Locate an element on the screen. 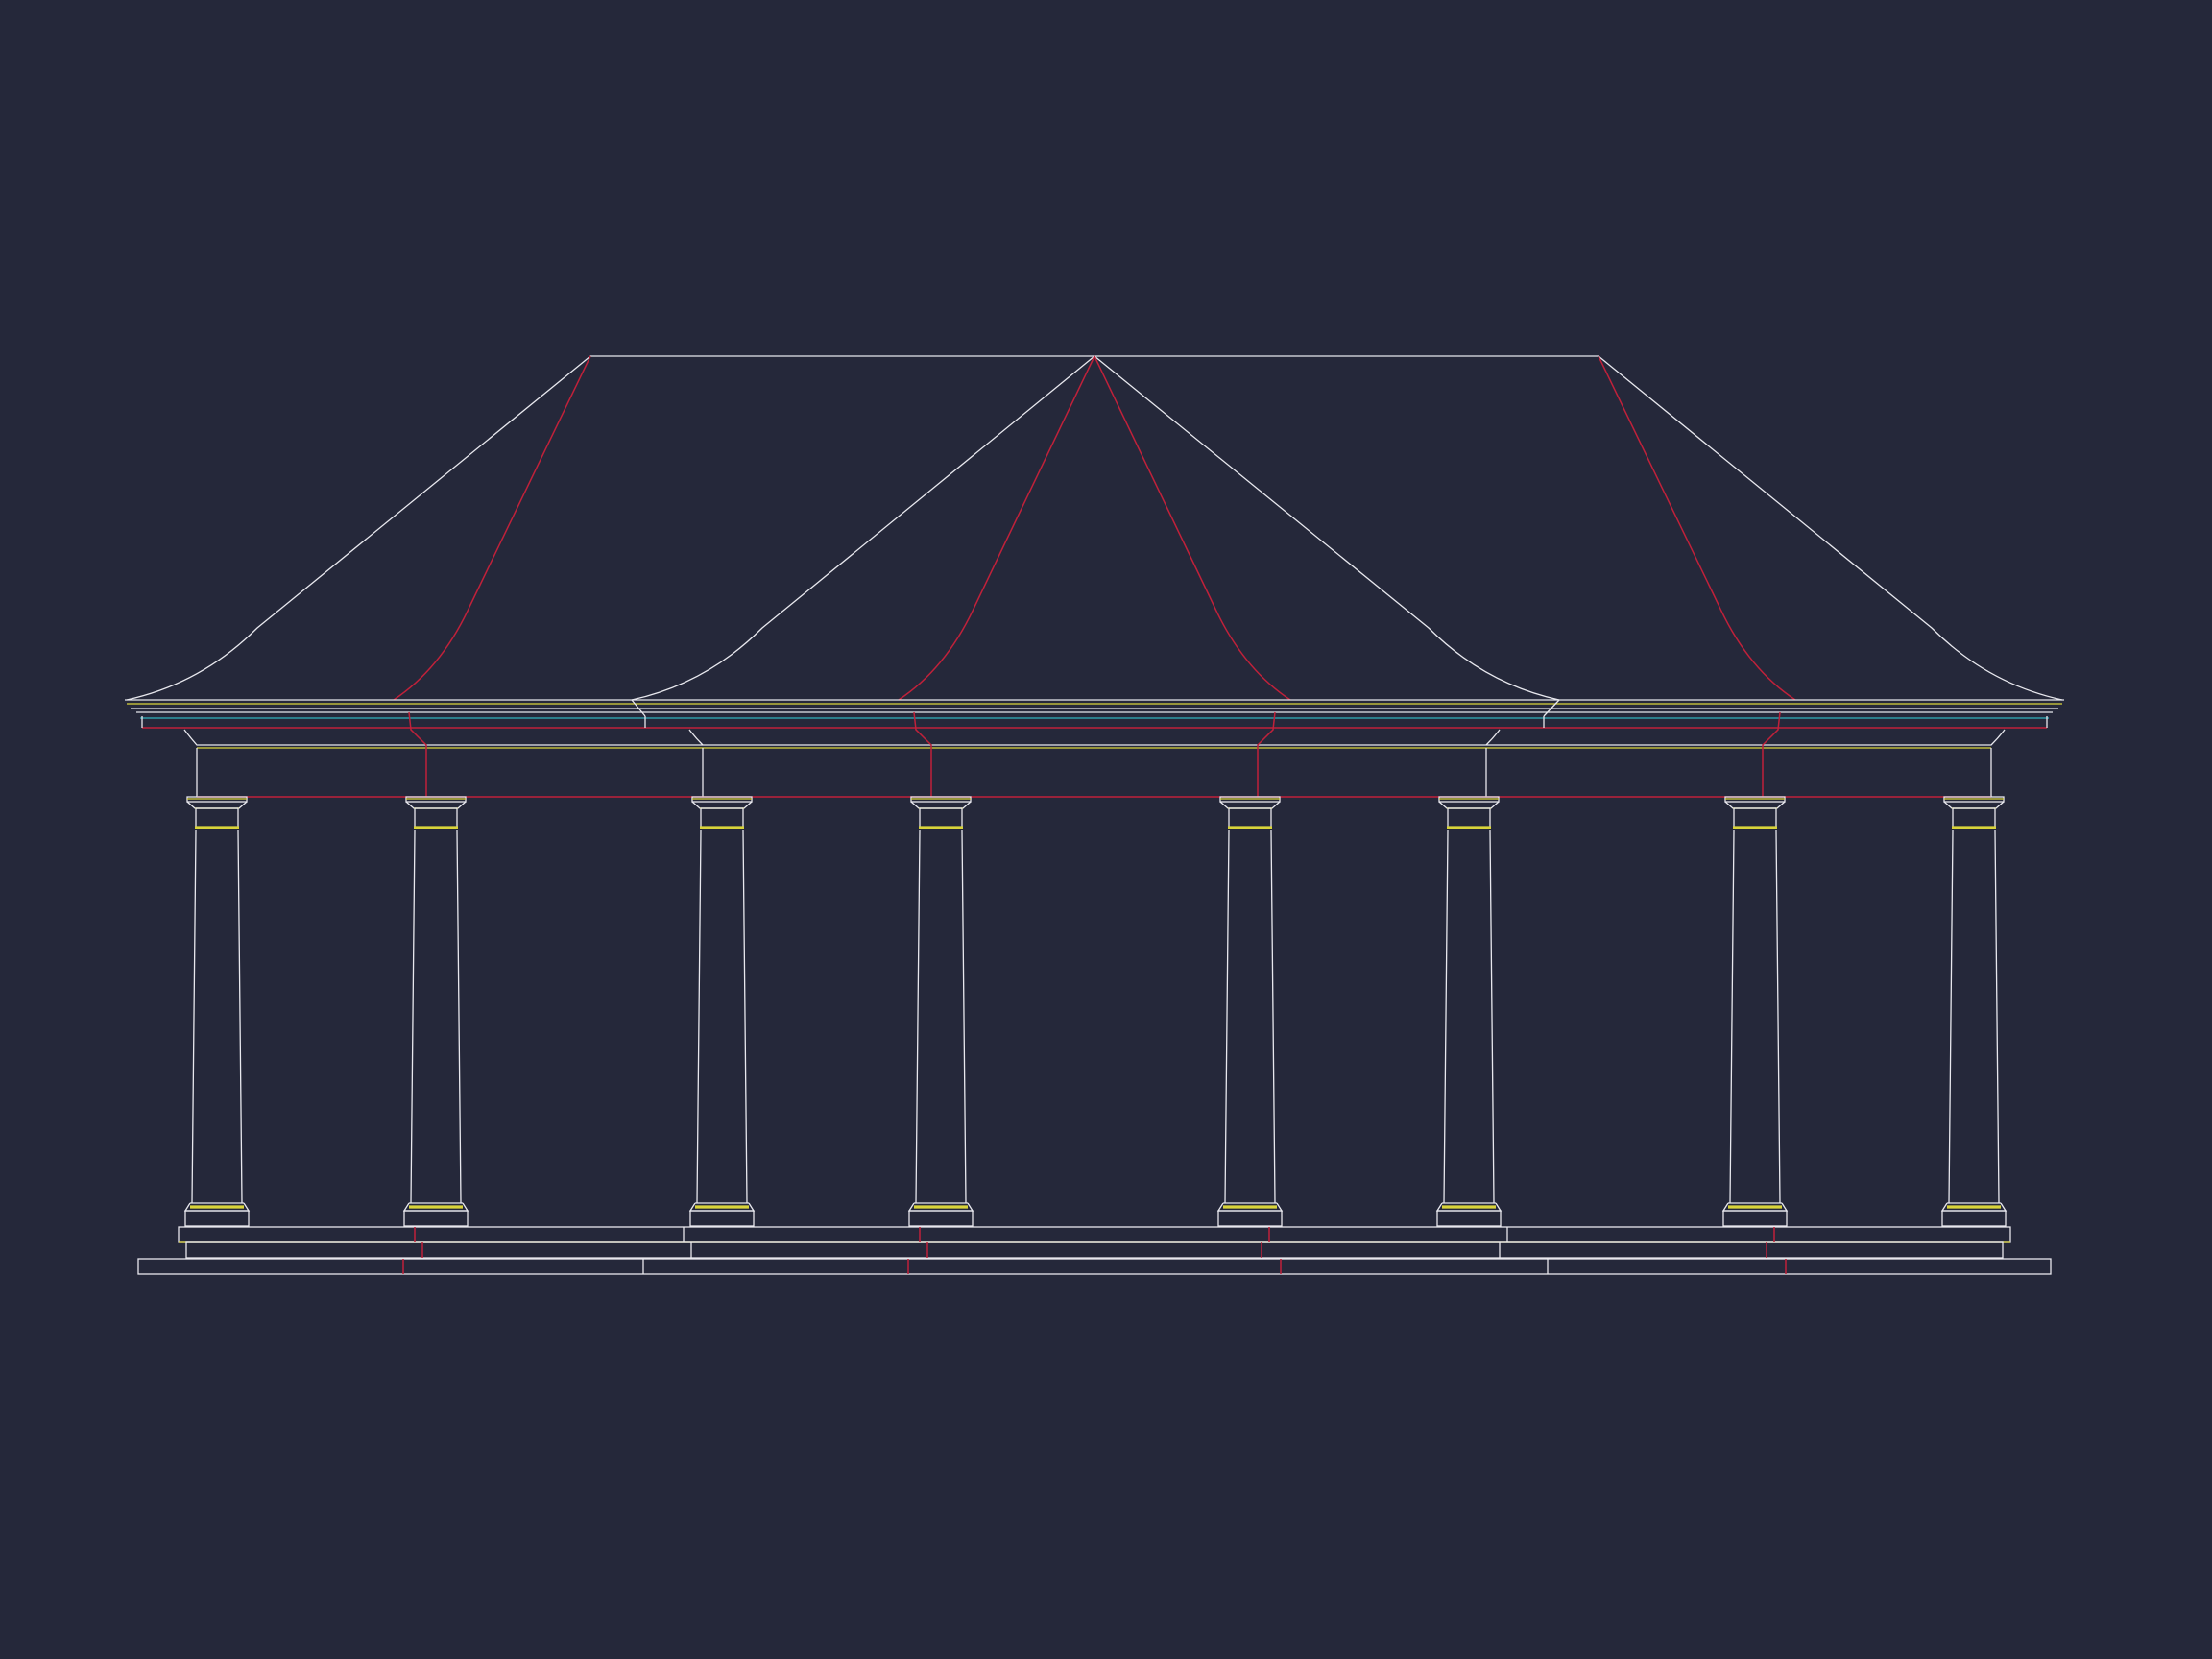  roof-center-right-slope is located at coordinates (1327, 528).